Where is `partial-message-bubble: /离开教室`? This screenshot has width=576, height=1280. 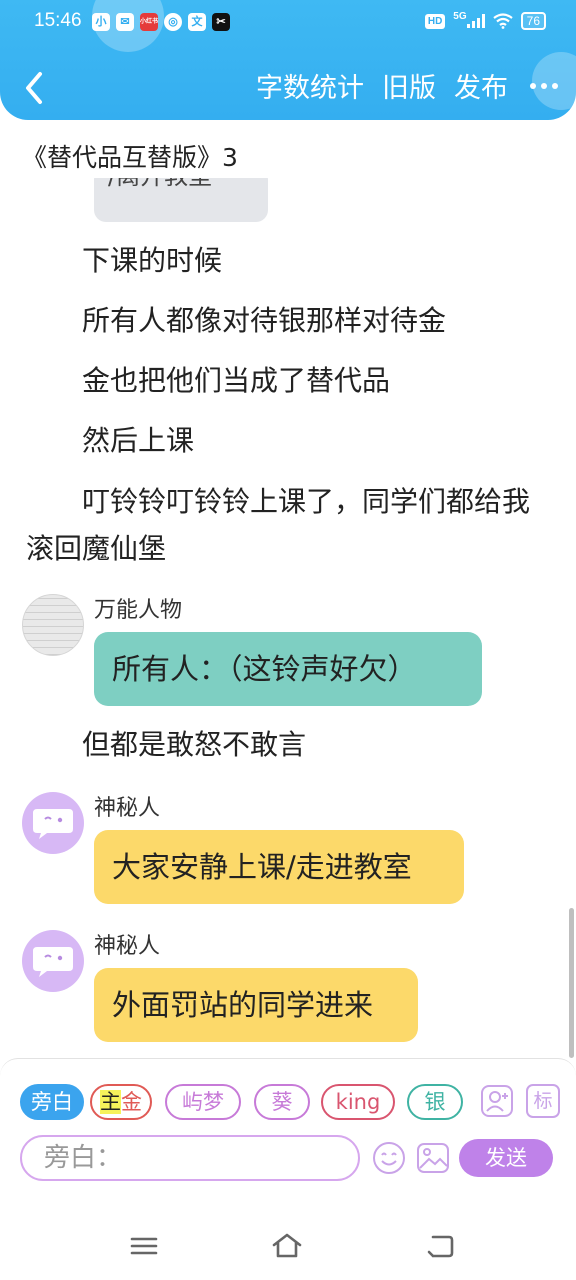
partial-message-bubble: /离开教室 is located at coordinates (181, 200).